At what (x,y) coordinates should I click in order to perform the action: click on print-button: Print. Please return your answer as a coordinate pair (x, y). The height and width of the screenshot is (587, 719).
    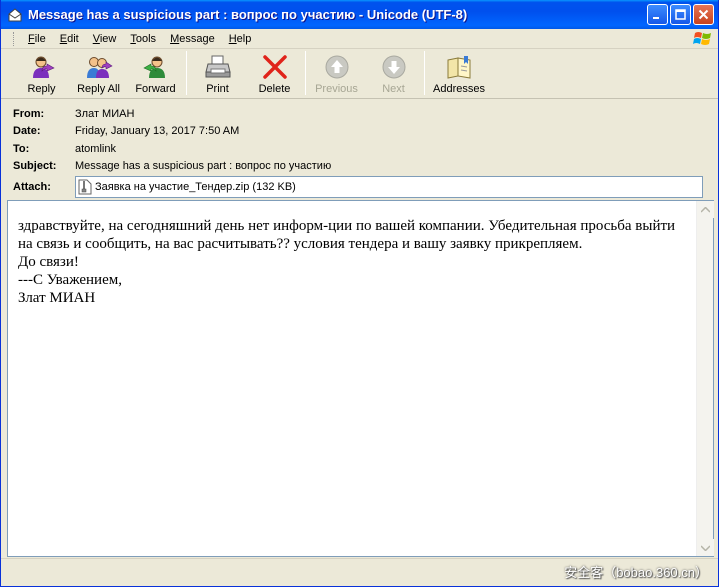
    Looking at the image, I should click on (217, 74).